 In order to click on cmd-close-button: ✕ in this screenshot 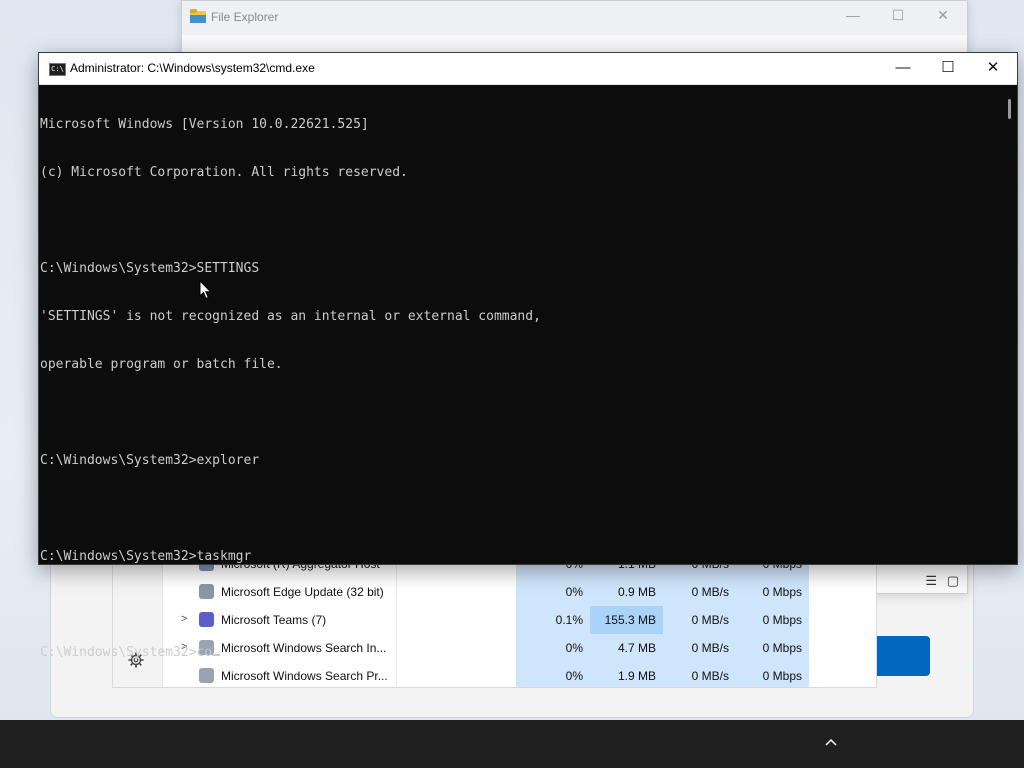, I will do `click(993, 68)`.